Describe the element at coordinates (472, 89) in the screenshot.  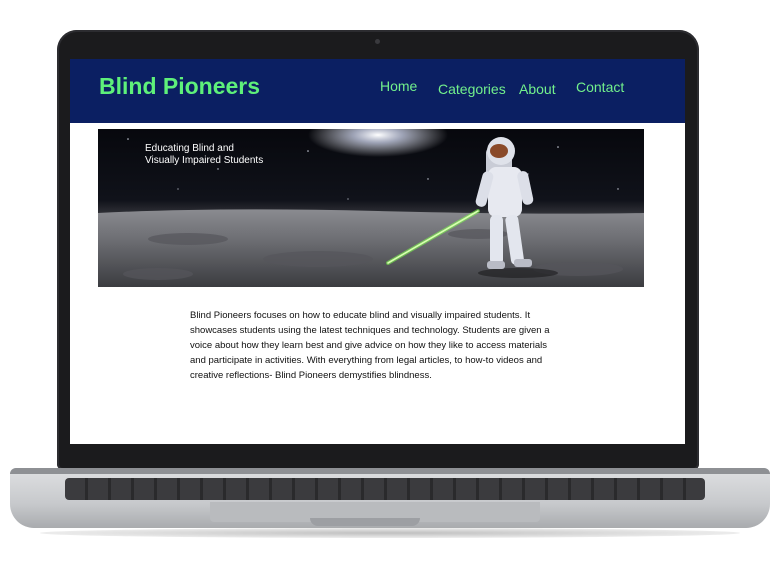
I see `nav-categories-link: Categories` at that location.